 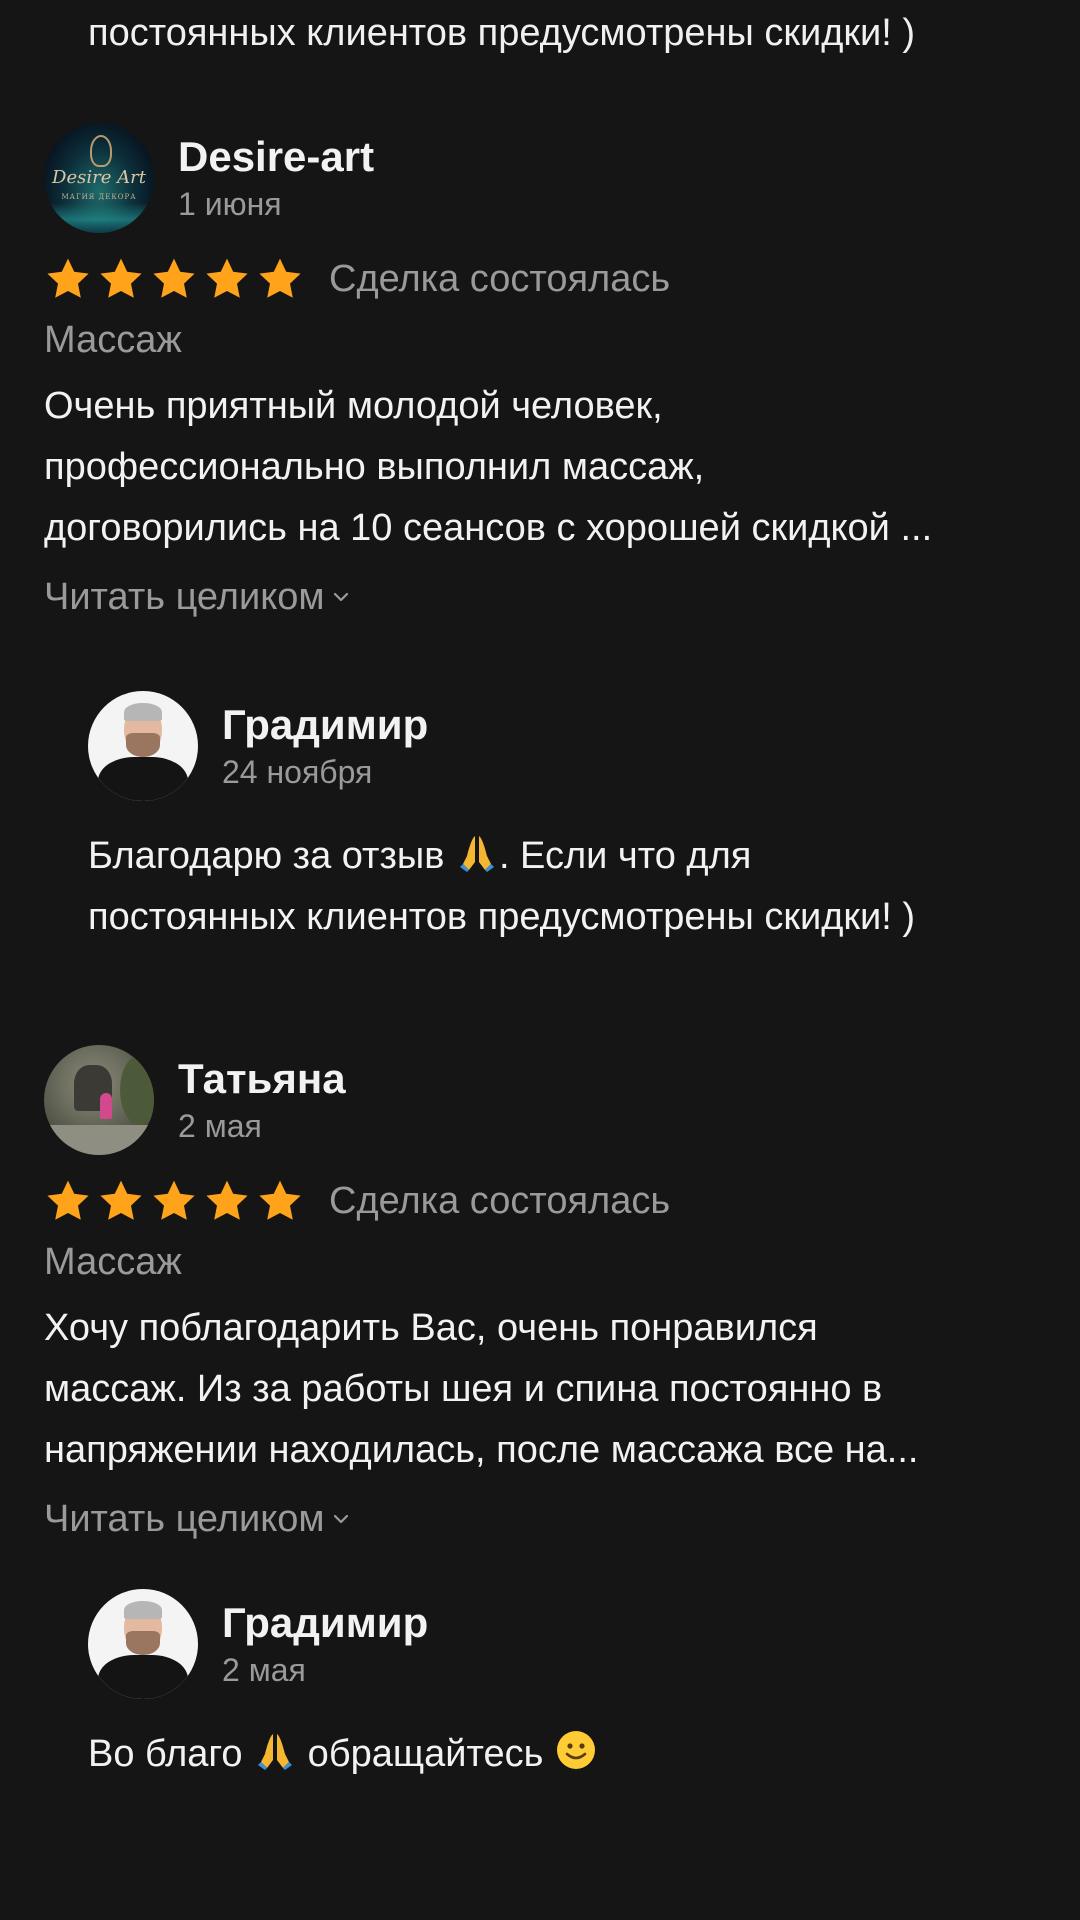 I want to click on avatar: Desire Art МАГИЯ ДЕКОРА, so click(x=99, y=178).